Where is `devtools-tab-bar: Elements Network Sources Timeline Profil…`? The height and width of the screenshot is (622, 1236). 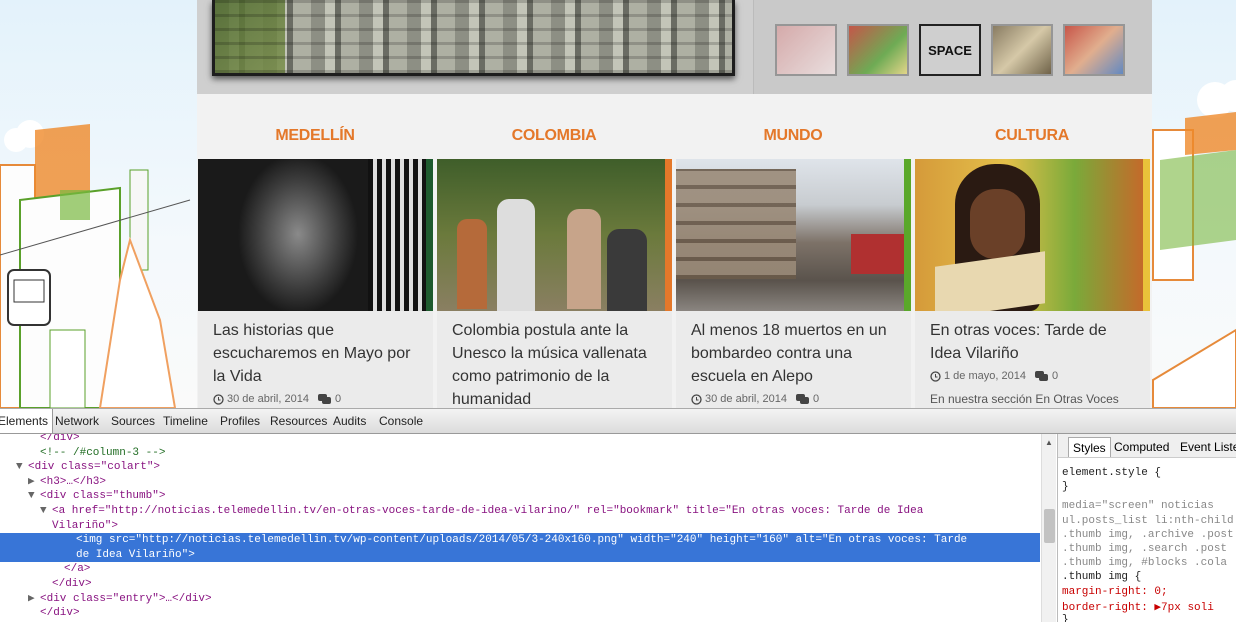
devtools-tab-bar: Elements Network Sources Timeline Profil… is located at coordinates (618, 421).